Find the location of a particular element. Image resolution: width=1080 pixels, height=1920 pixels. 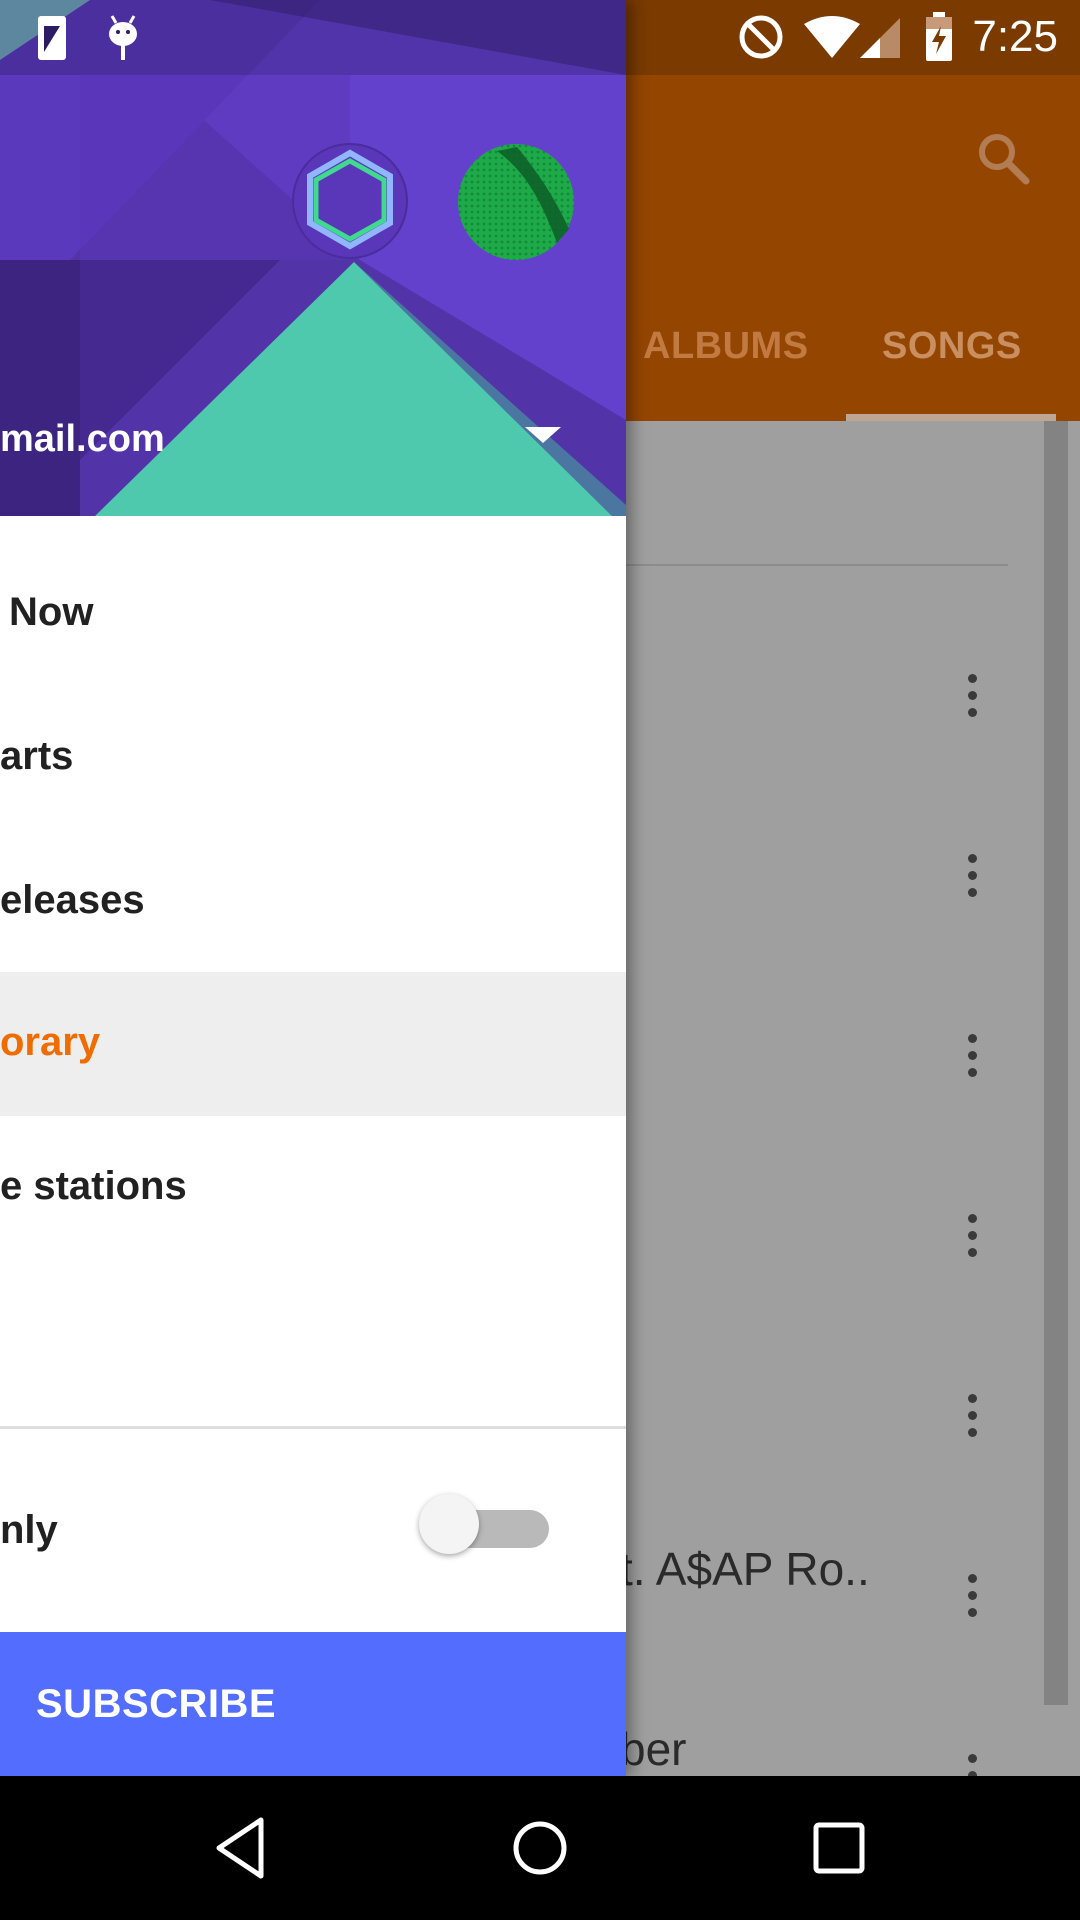

android-debug-icon is located at coordinates (123, 37).